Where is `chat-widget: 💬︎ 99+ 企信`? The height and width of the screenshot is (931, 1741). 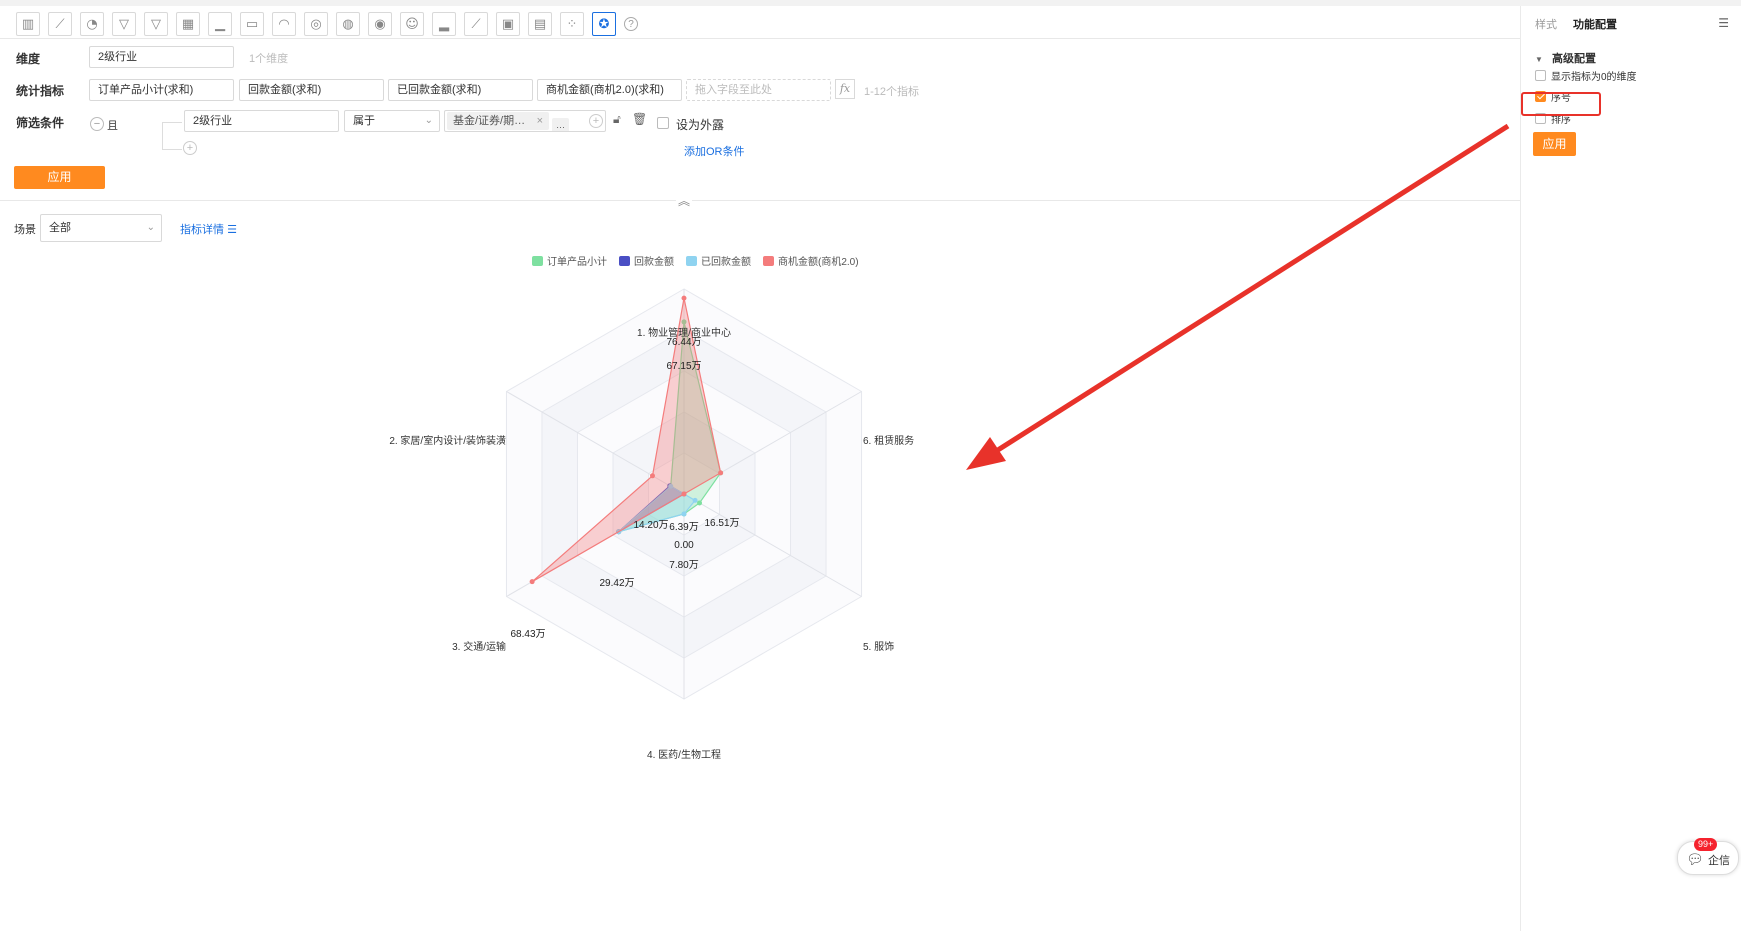 chat-widget: 💬︎ 99+ 企信 is located at coordinates (1708, 856).